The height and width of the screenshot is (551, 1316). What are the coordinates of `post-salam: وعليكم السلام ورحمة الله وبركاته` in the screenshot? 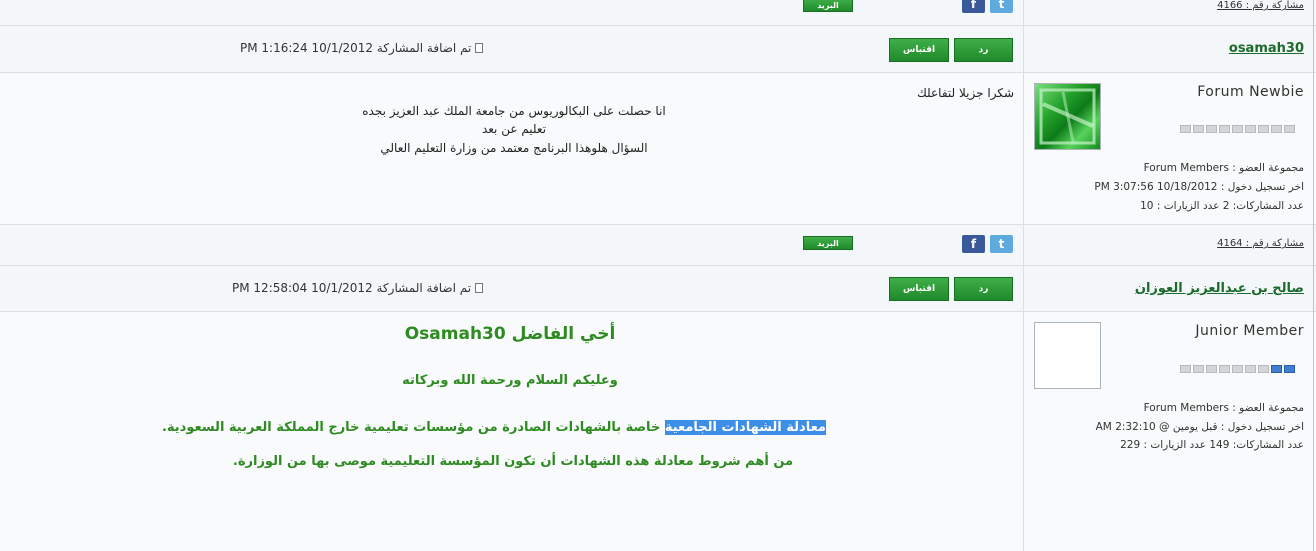 It's located at (510, 380).